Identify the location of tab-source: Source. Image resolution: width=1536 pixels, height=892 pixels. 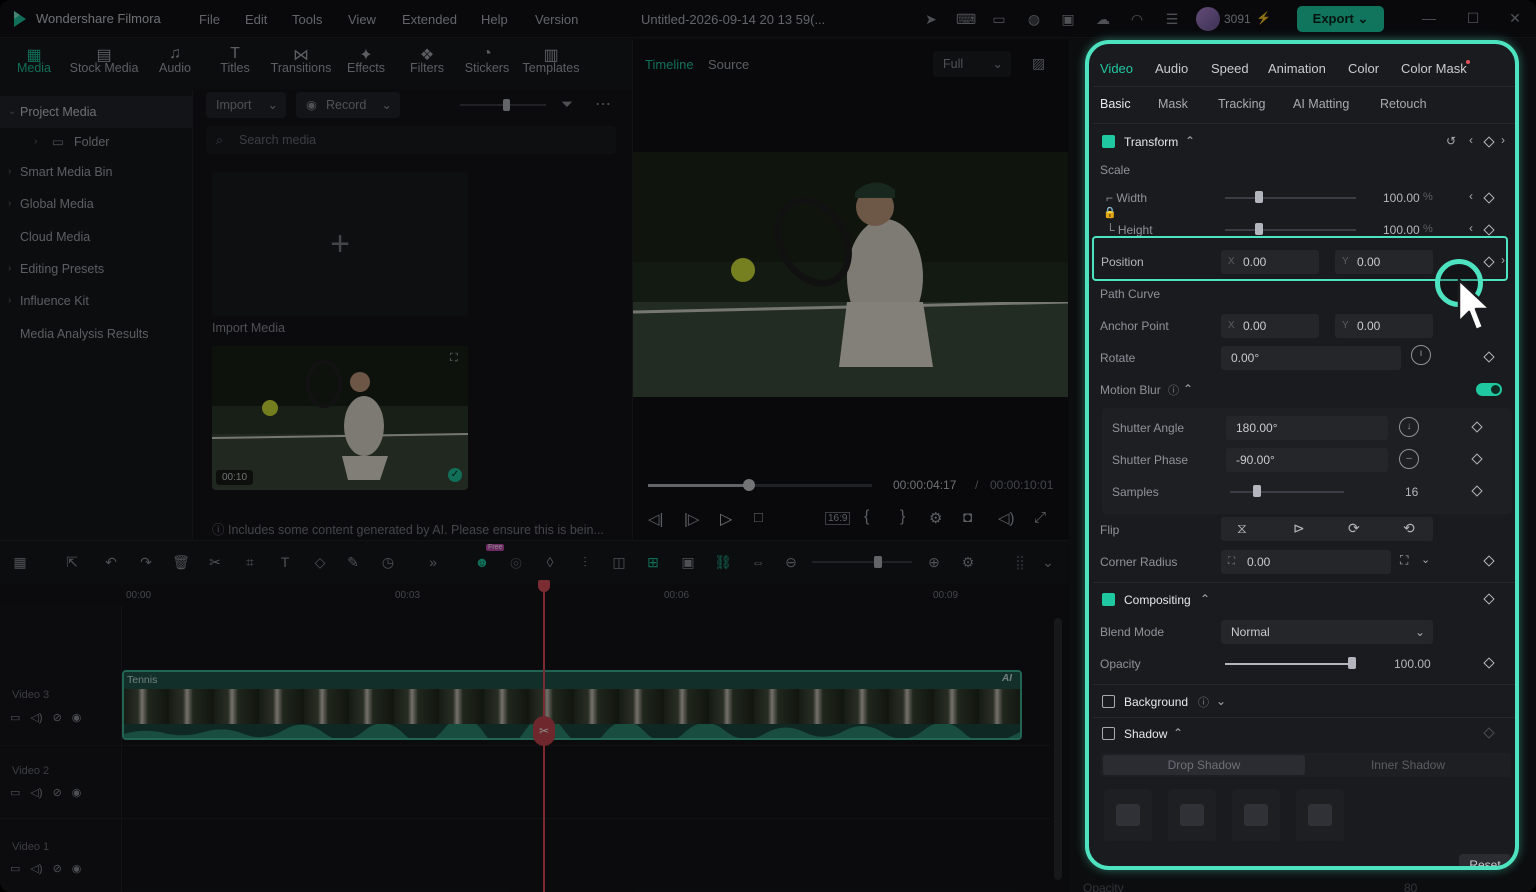
(728, 64).